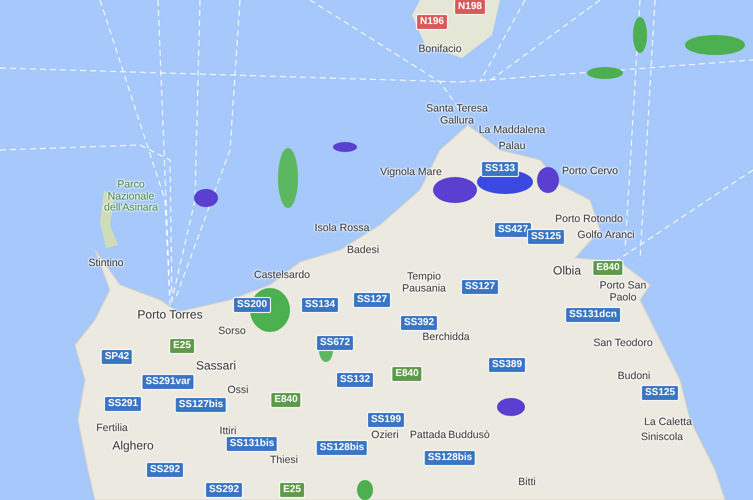 The width and height of the screenshot is (753, 500). Describe the element at coordinates (500, 169) in the screenshot. I see `road-shield: SS133` at that location.